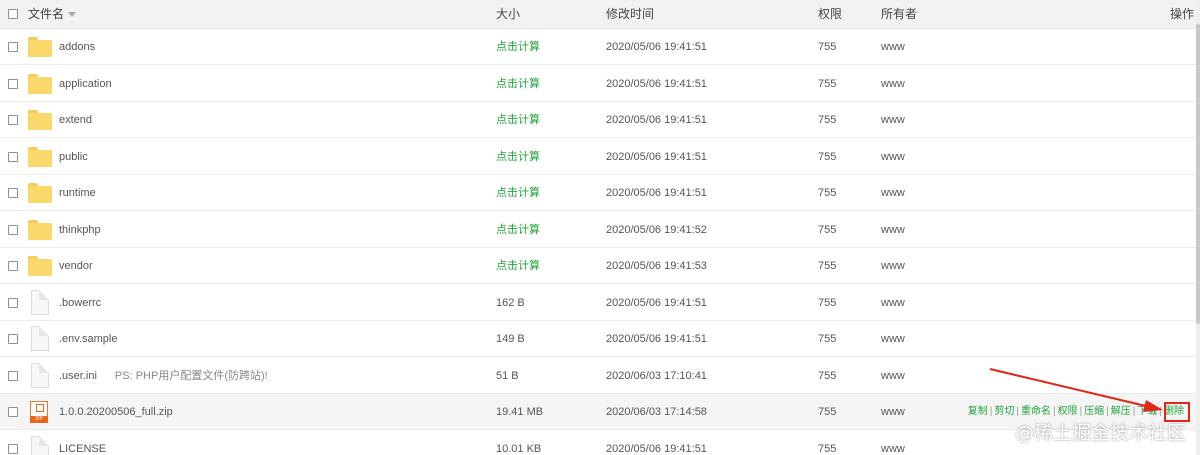 This screenshot has height=455, width=1200. I want to click on file-name: 1.0.0.20200506_full.zip, so click(116, 412).